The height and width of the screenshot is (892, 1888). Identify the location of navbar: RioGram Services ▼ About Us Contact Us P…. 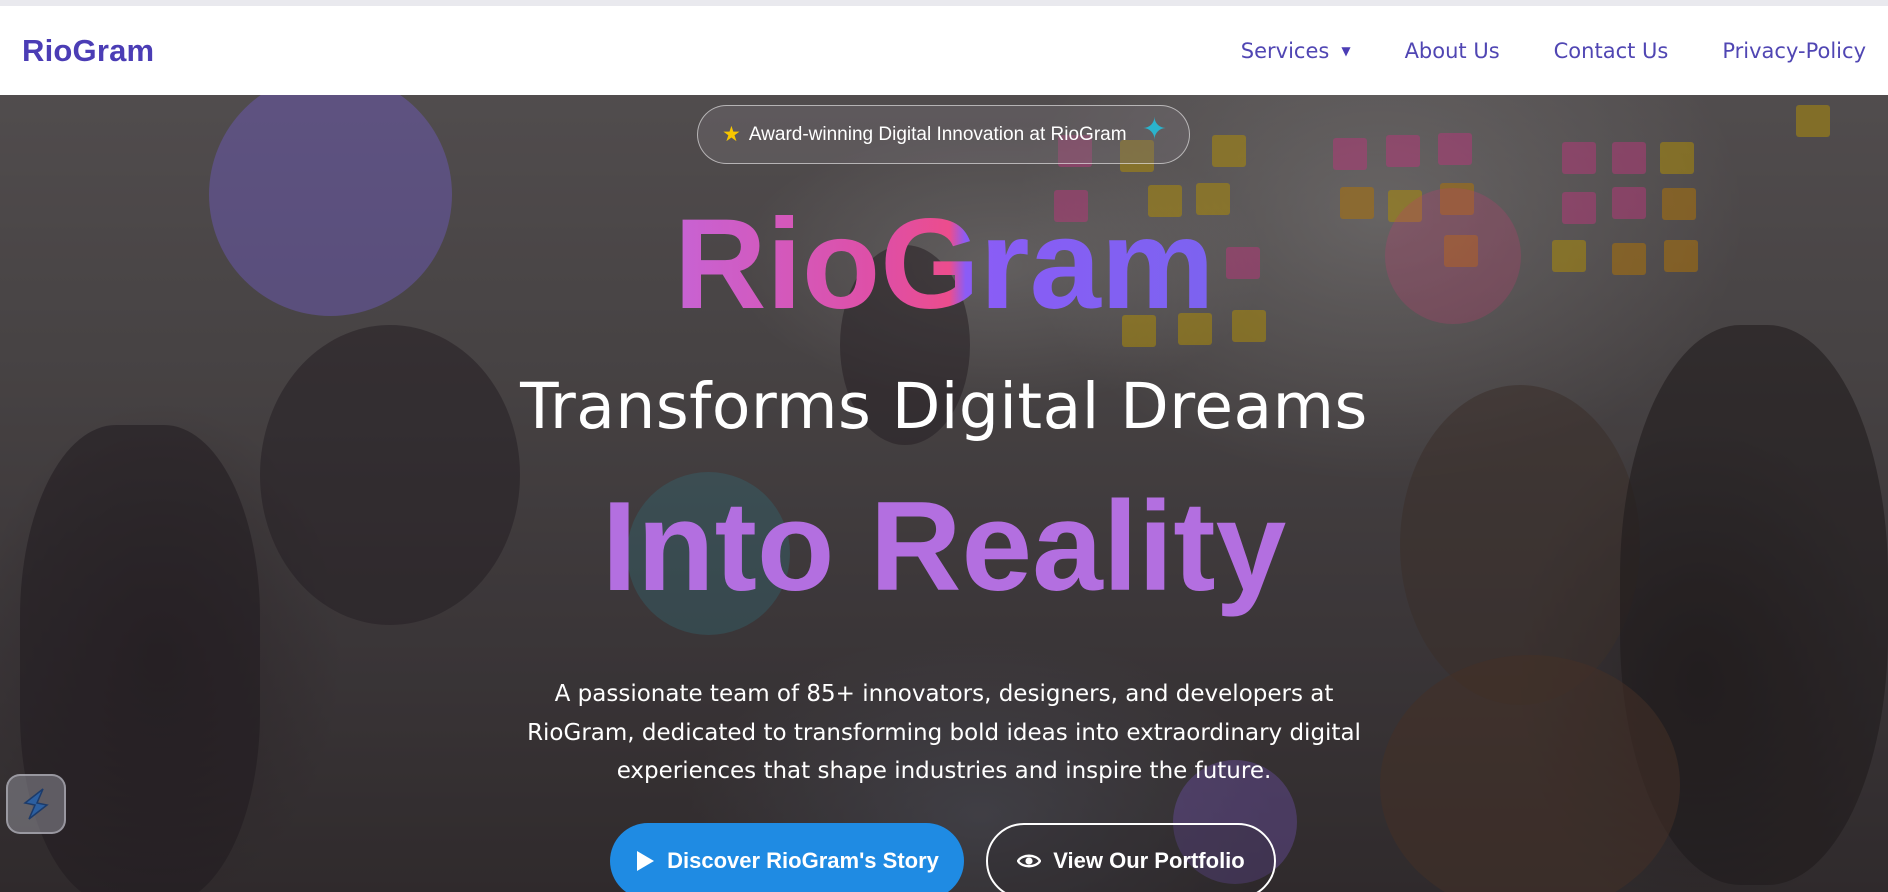
(944, 47).